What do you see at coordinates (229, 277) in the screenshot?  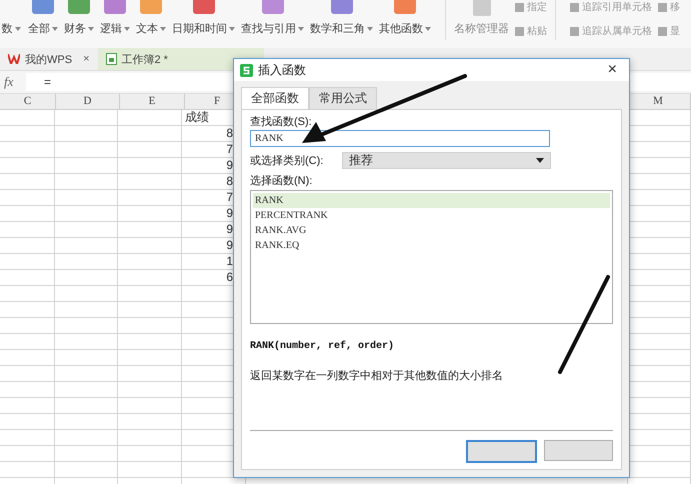 I see `table-cell: 6` at bounding box center [229, 277].